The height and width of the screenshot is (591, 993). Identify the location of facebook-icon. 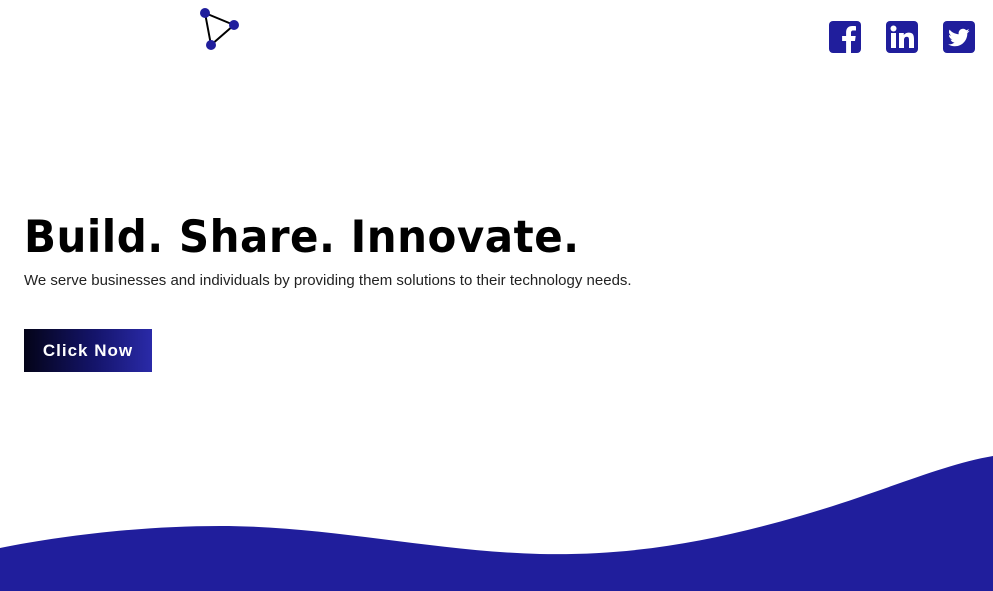
(845, 37).